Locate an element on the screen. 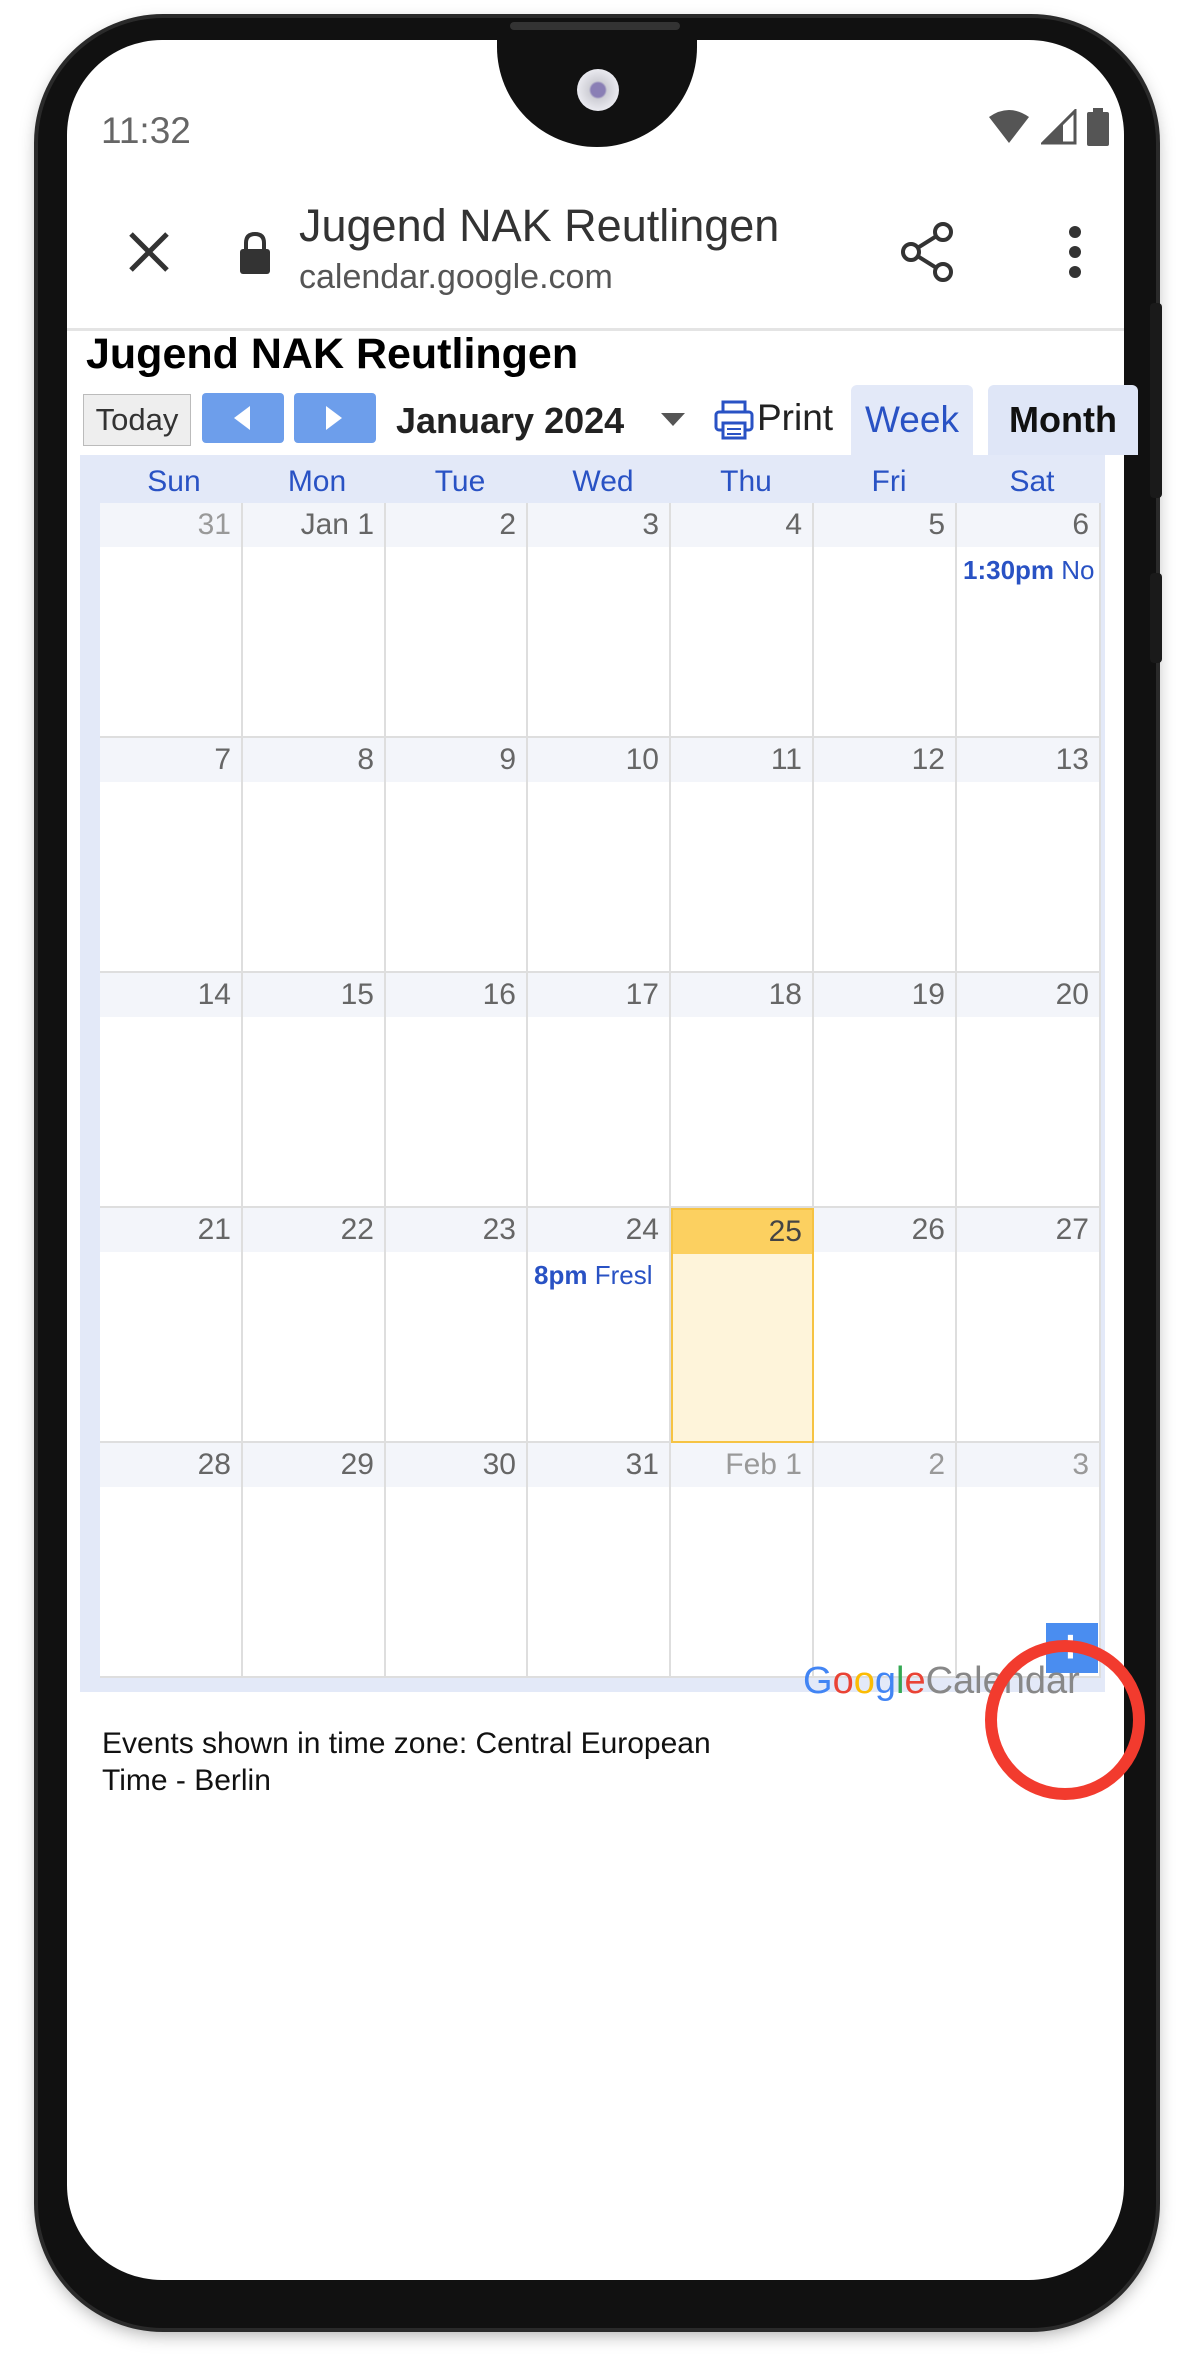 The image size is (1189, 2363). day-number: 16 is located at coordinates (456, 995).